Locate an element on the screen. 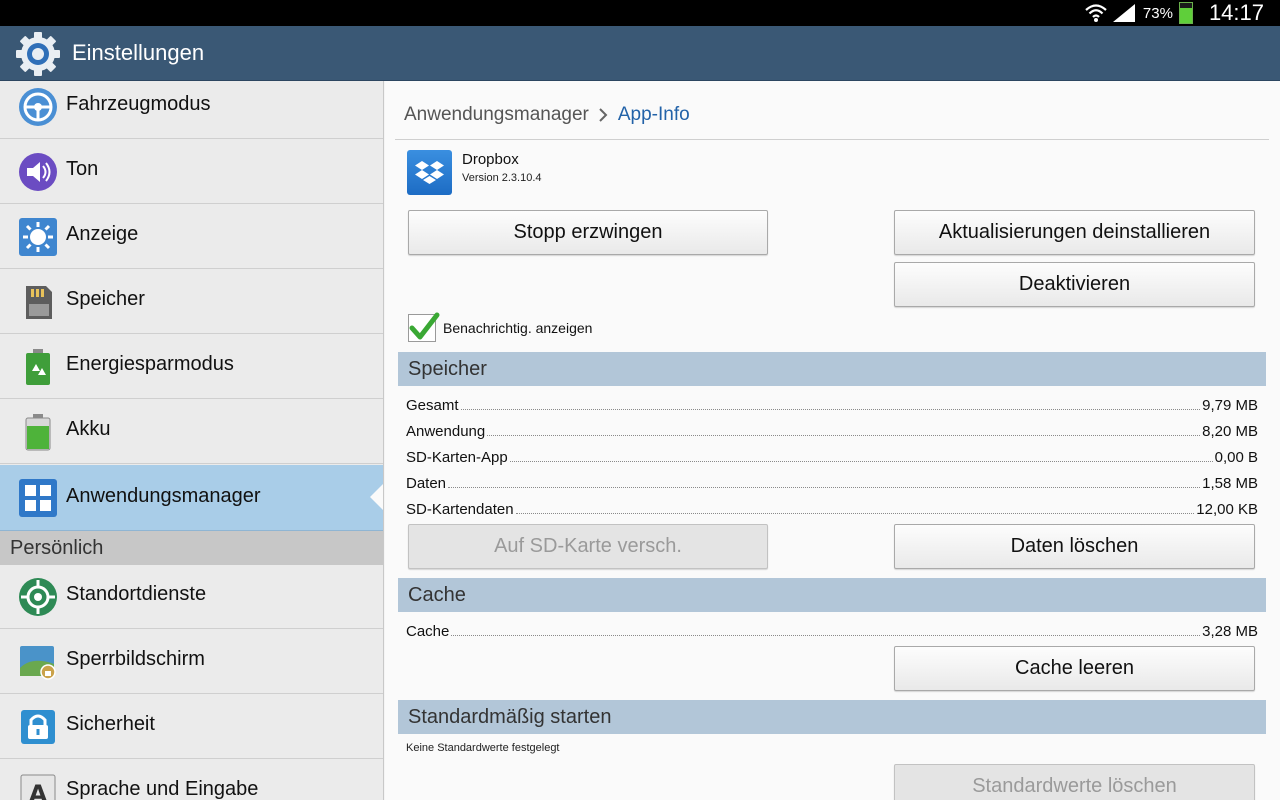  sidebar-item-label: Sprache und Eingabe is located at coordinates (162, 789).